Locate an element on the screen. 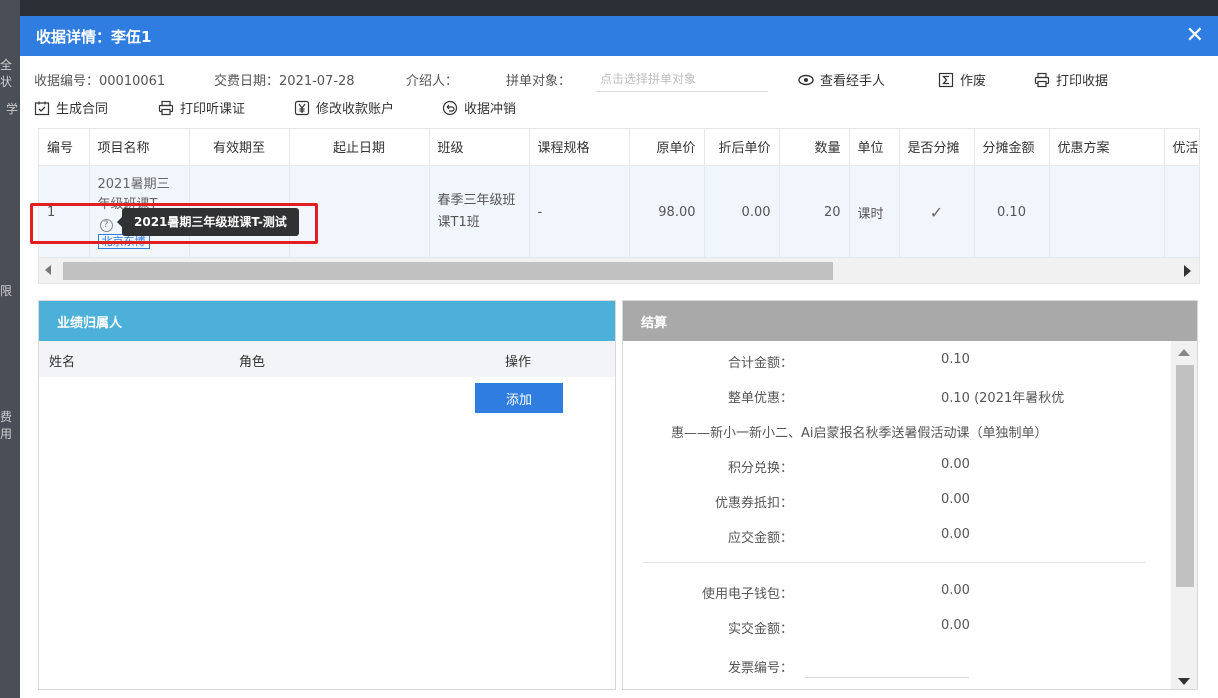  background-text: 限 is located at coordinates (6, 291).